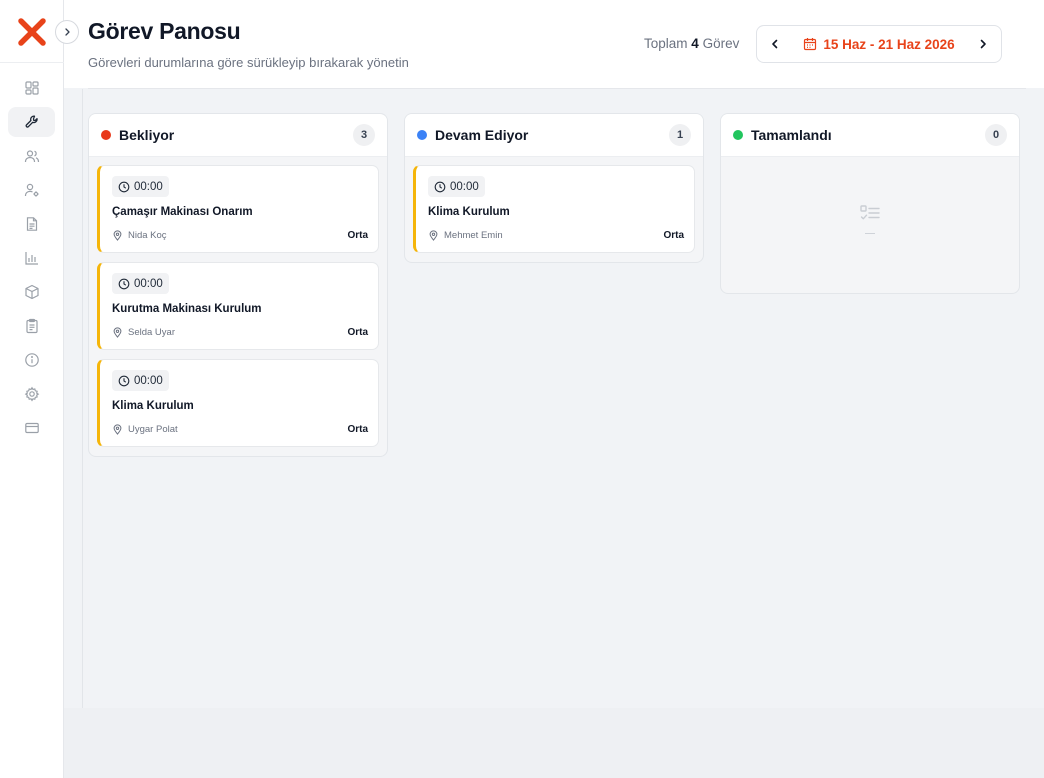  Describe the element at coordinates (870, 233) in the screenshot. I see `empty-indicator-line` at that location.